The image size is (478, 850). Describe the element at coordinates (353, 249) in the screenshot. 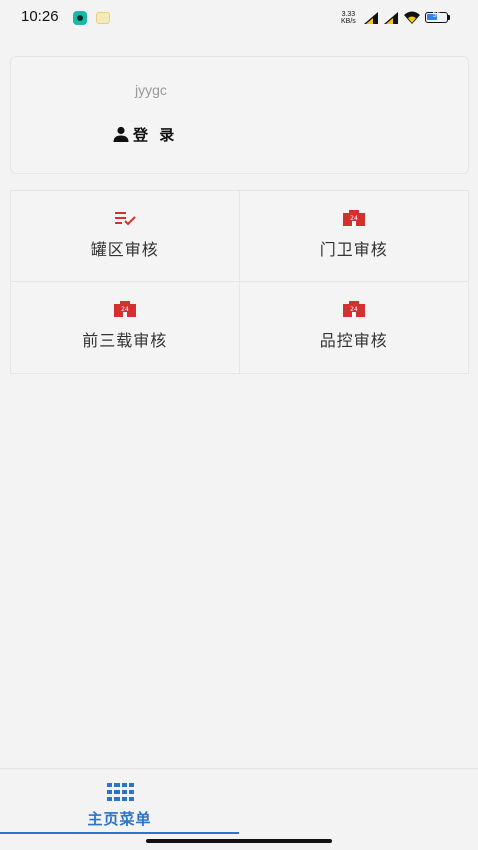

I see `menu-item-label: 门卫审核` at that location.